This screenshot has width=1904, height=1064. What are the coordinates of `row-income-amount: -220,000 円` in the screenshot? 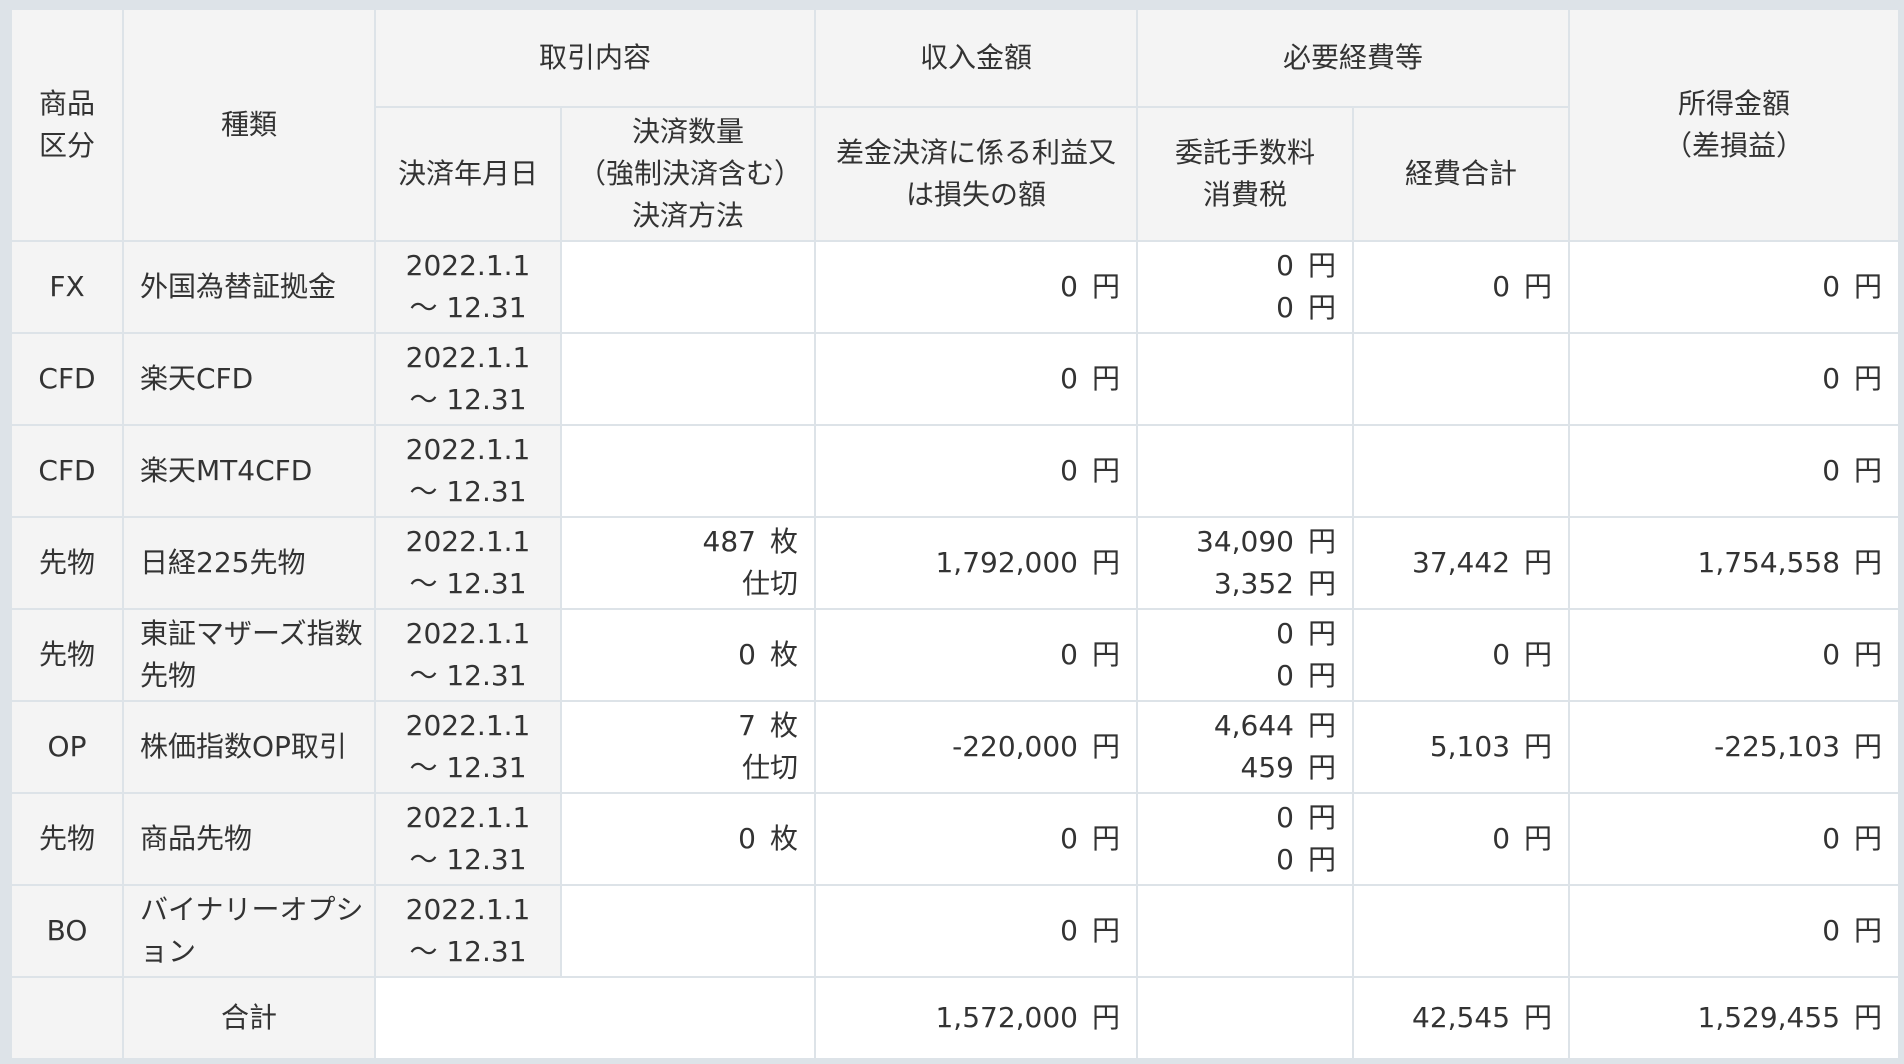 It's located at (976, 747).